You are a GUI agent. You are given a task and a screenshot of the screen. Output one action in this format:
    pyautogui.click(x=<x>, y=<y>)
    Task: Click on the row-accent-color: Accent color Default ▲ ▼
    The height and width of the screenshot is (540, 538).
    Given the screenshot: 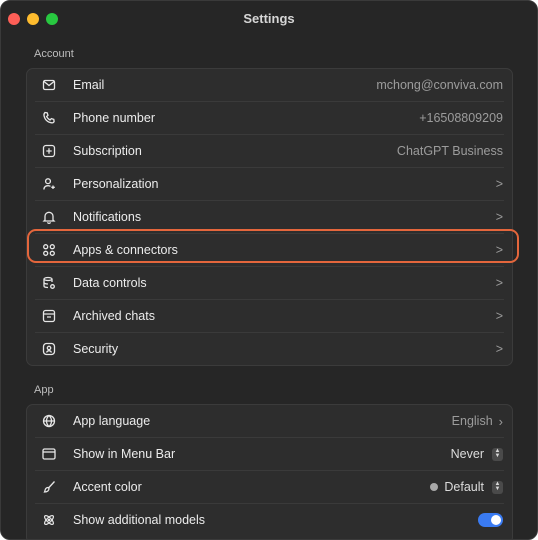 What is the action you would take?
    pyautogui.click(x=269, y=487)
    